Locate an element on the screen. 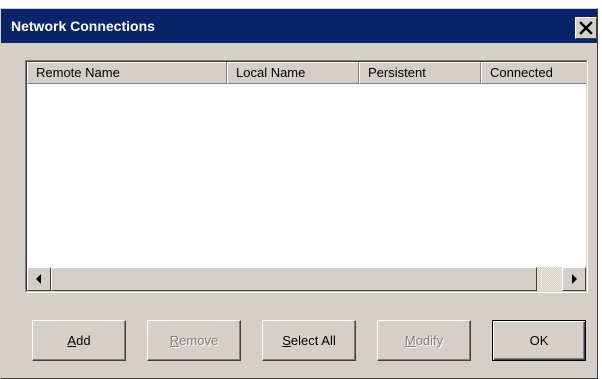 Image resolution: width=602 pixels, height=379 pixels. close-button is located at coordinates (586, 28).